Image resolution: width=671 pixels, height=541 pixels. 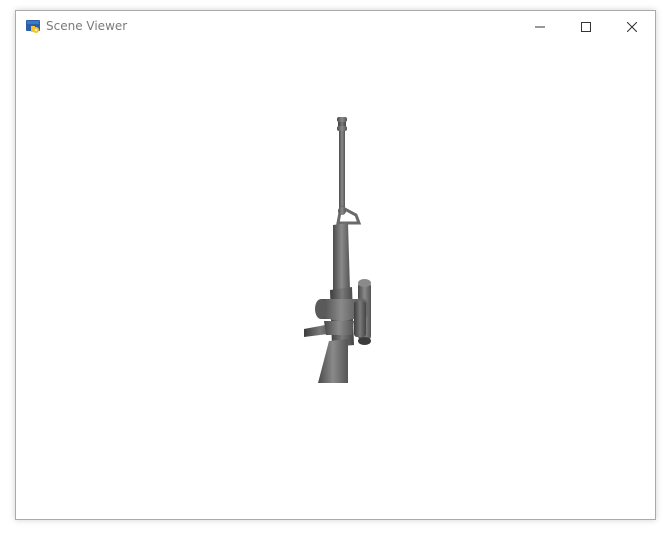 What do you see at coordinates (87, 26) in the screenshot?
I see `window-title: Scene Viewer` at bounding box center [87, 26].